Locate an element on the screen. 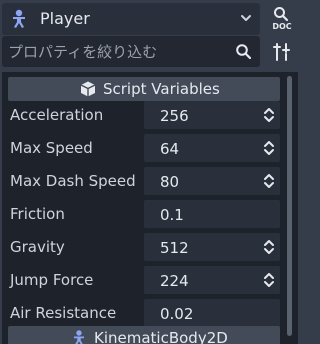 The image size is (320, 344). filter-properties-input is located at coordinates (118, 51).